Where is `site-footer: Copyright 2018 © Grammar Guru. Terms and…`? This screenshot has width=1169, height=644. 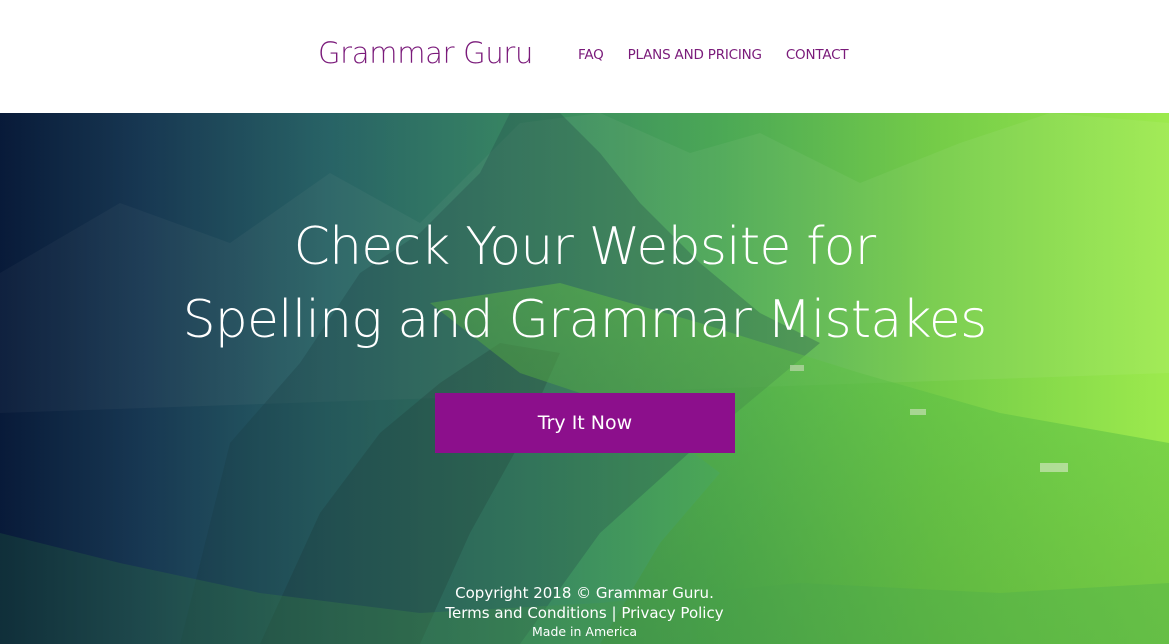 site-footer: Copyright 2018 © Grammar Guru. Terms and… is located at coordinates (584, 612).